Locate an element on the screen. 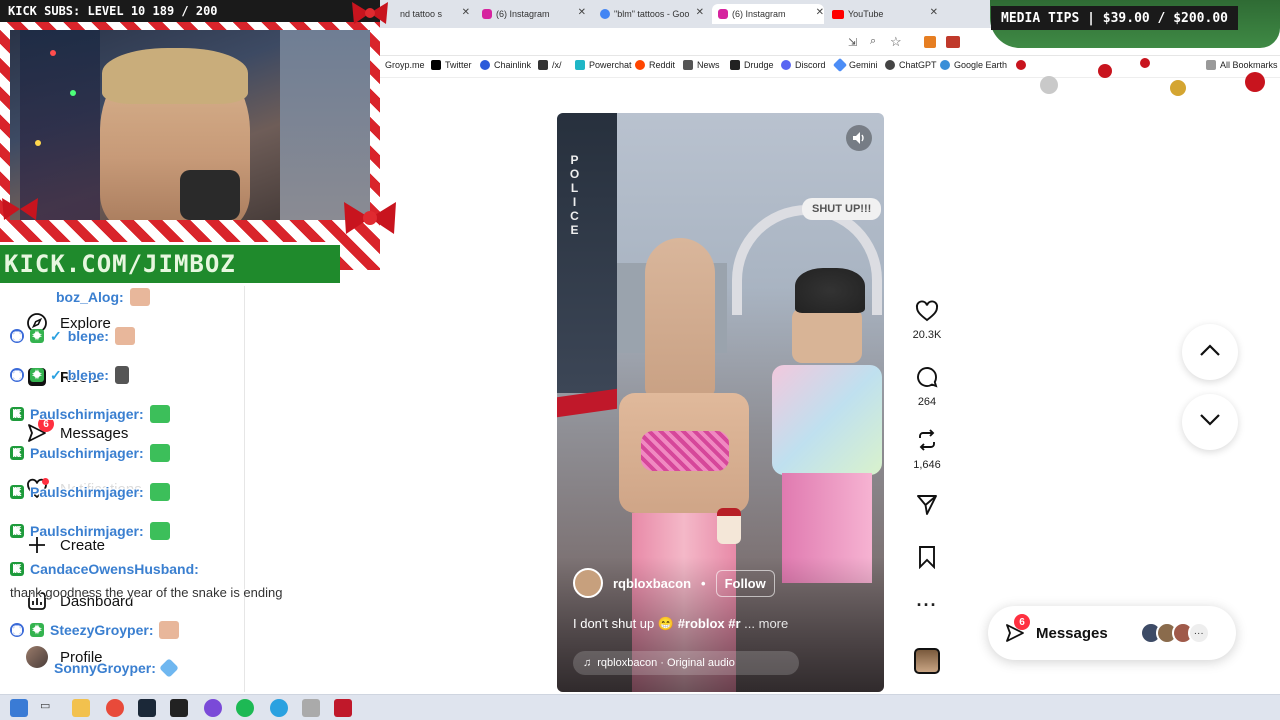 This screenshot has width=1280, height=720. drudge-icon is located at coordinates (735, 65).